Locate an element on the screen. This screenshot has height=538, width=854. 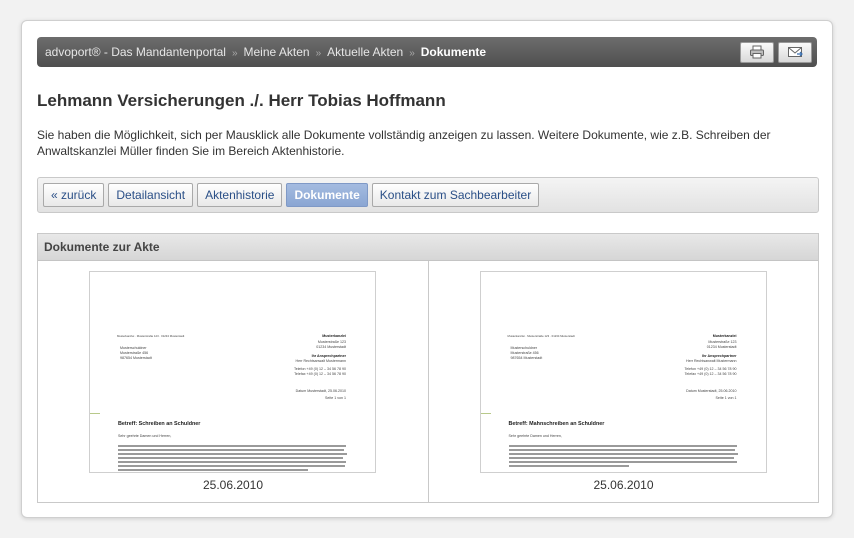
tab-kontakt-sachbearbeiter: Kontakt zum Sachbearbeiter is located at coordinates (455, 195).